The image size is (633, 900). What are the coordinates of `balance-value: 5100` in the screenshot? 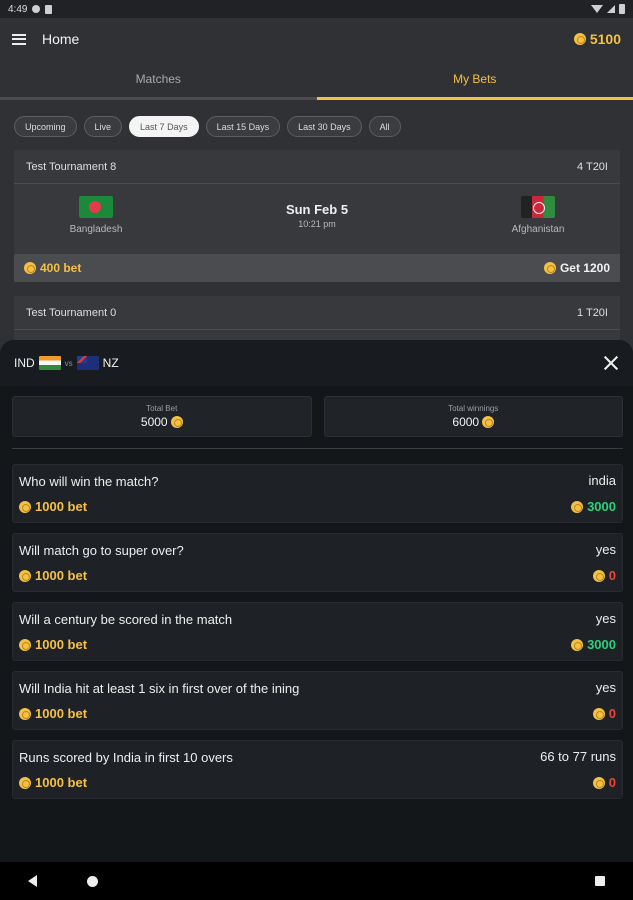 It's located at (605, 39).